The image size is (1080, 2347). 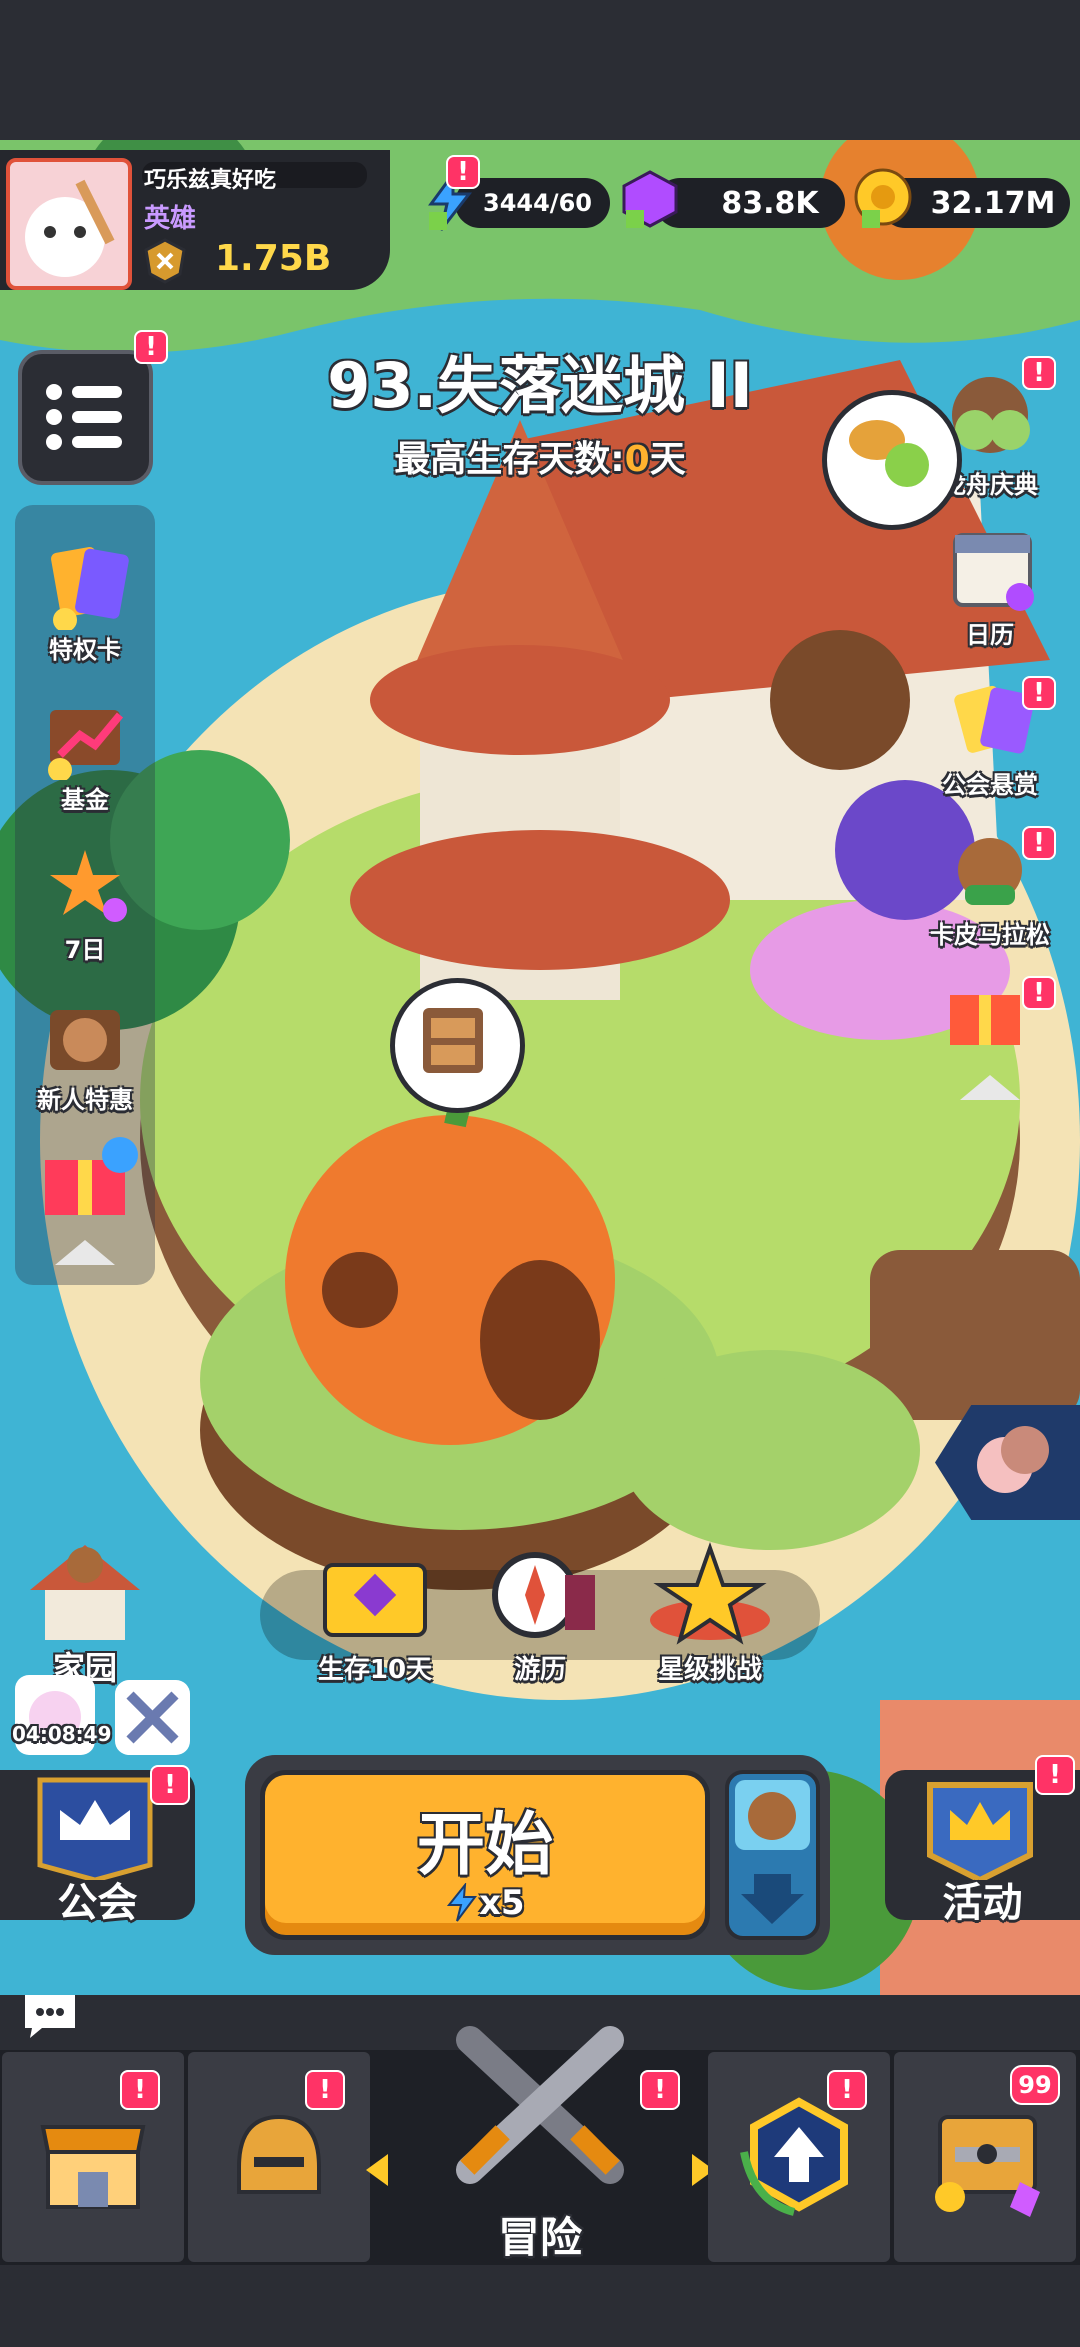 I want to click on star-challenge-label: 星级挑战, so click(x=709, y=1670).